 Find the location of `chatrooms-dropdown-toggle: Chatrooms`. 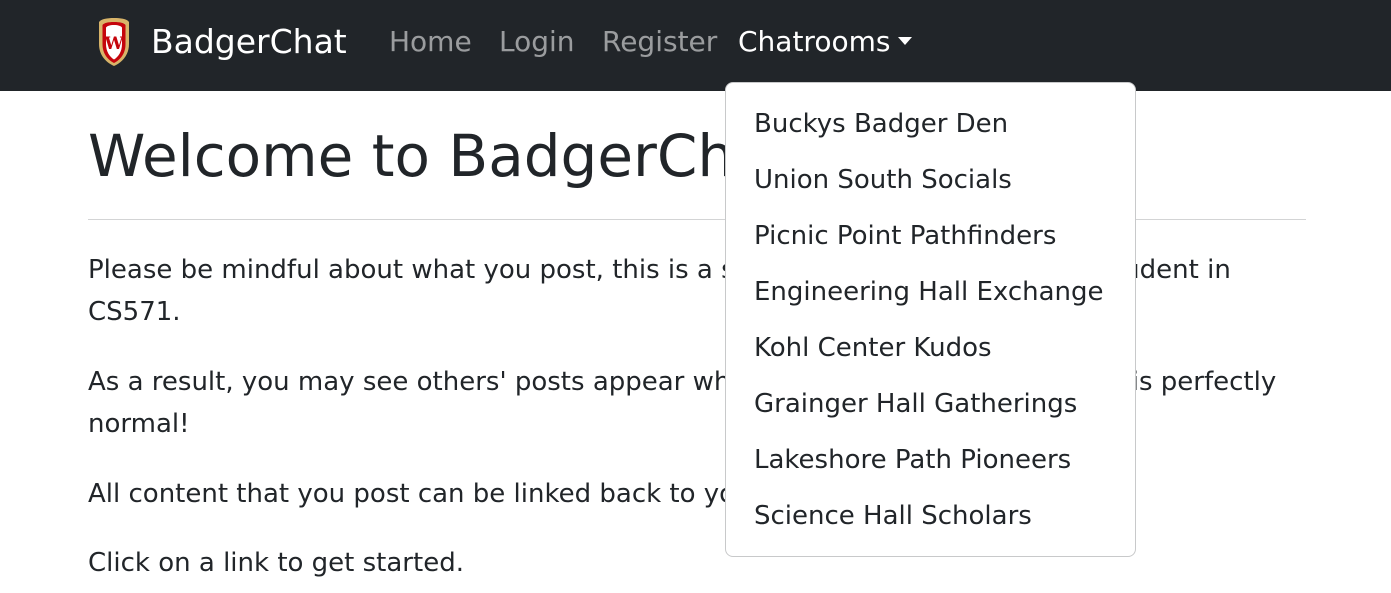

chatrooms-dropdown-toggle: Chatrooms is located at coordinates (825, 42).